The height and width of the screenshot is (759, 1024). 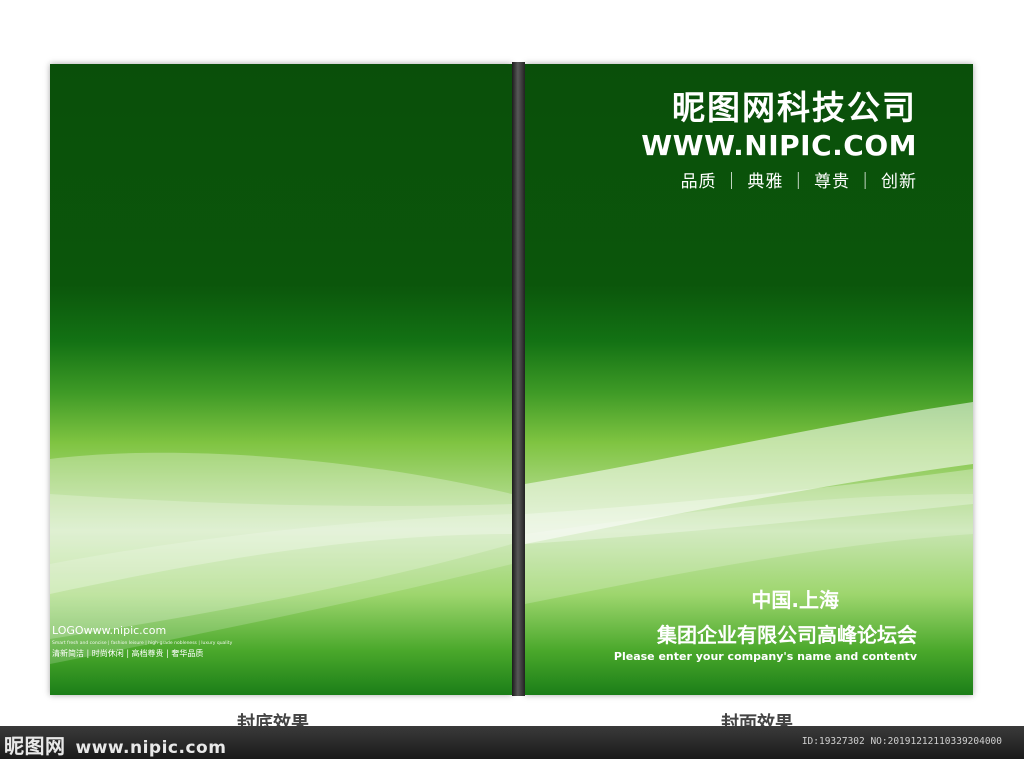 What do you see at coordinates (35, 746) in the screenshot?
I see `watermark-name: 昵图网` at bounding box center [35, 746].